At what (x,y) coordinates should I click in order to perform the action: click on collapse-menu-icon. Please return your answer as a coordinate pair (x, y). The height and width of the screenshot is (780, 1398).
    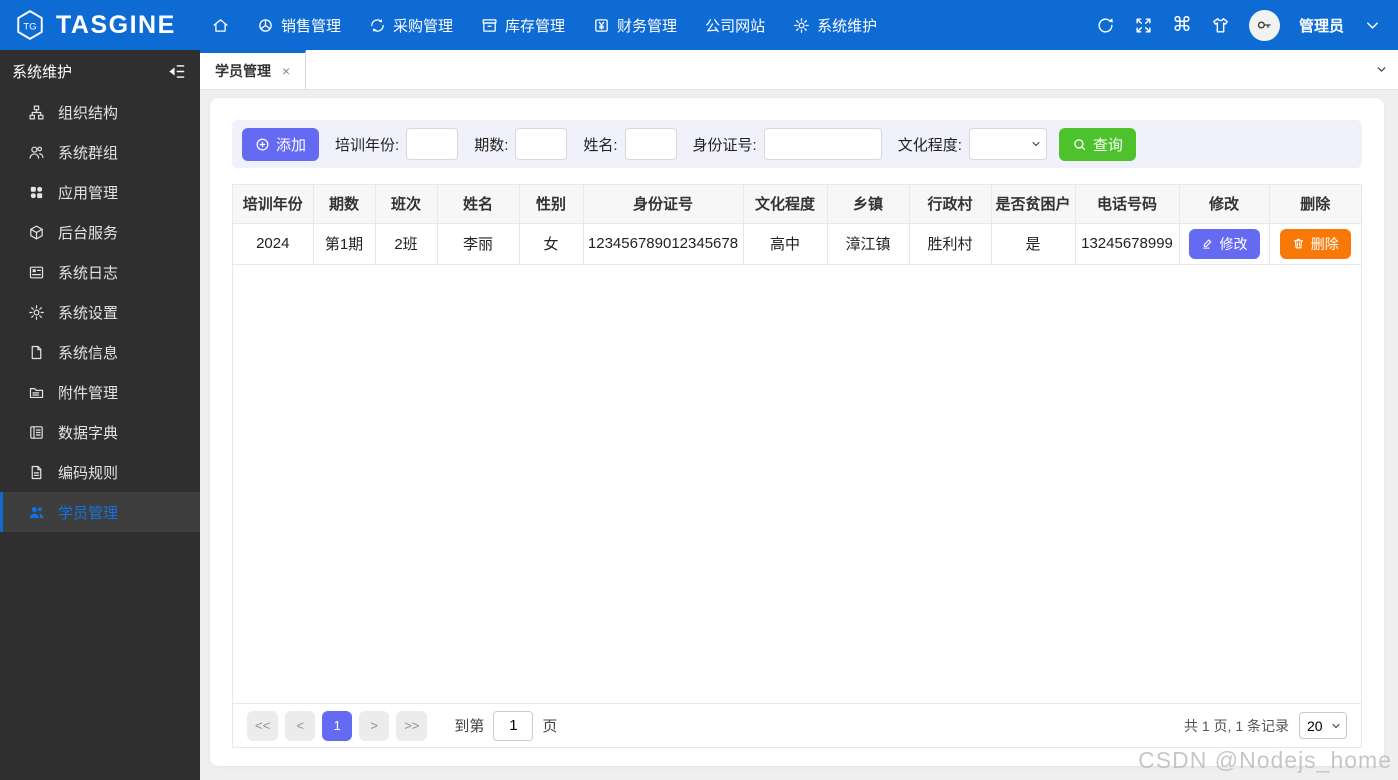
    Looking at the image, I should click on (176, 71).